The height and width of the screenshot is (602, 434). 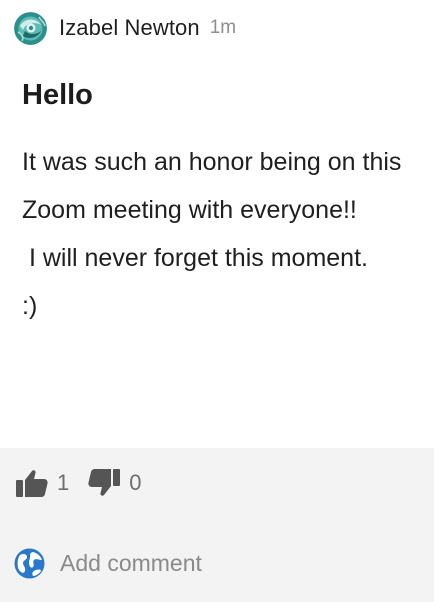 What do you see at coordinates (135, 482) in the screenshot?
I see `dislike-count: 0` at bounding box center [135, 482].